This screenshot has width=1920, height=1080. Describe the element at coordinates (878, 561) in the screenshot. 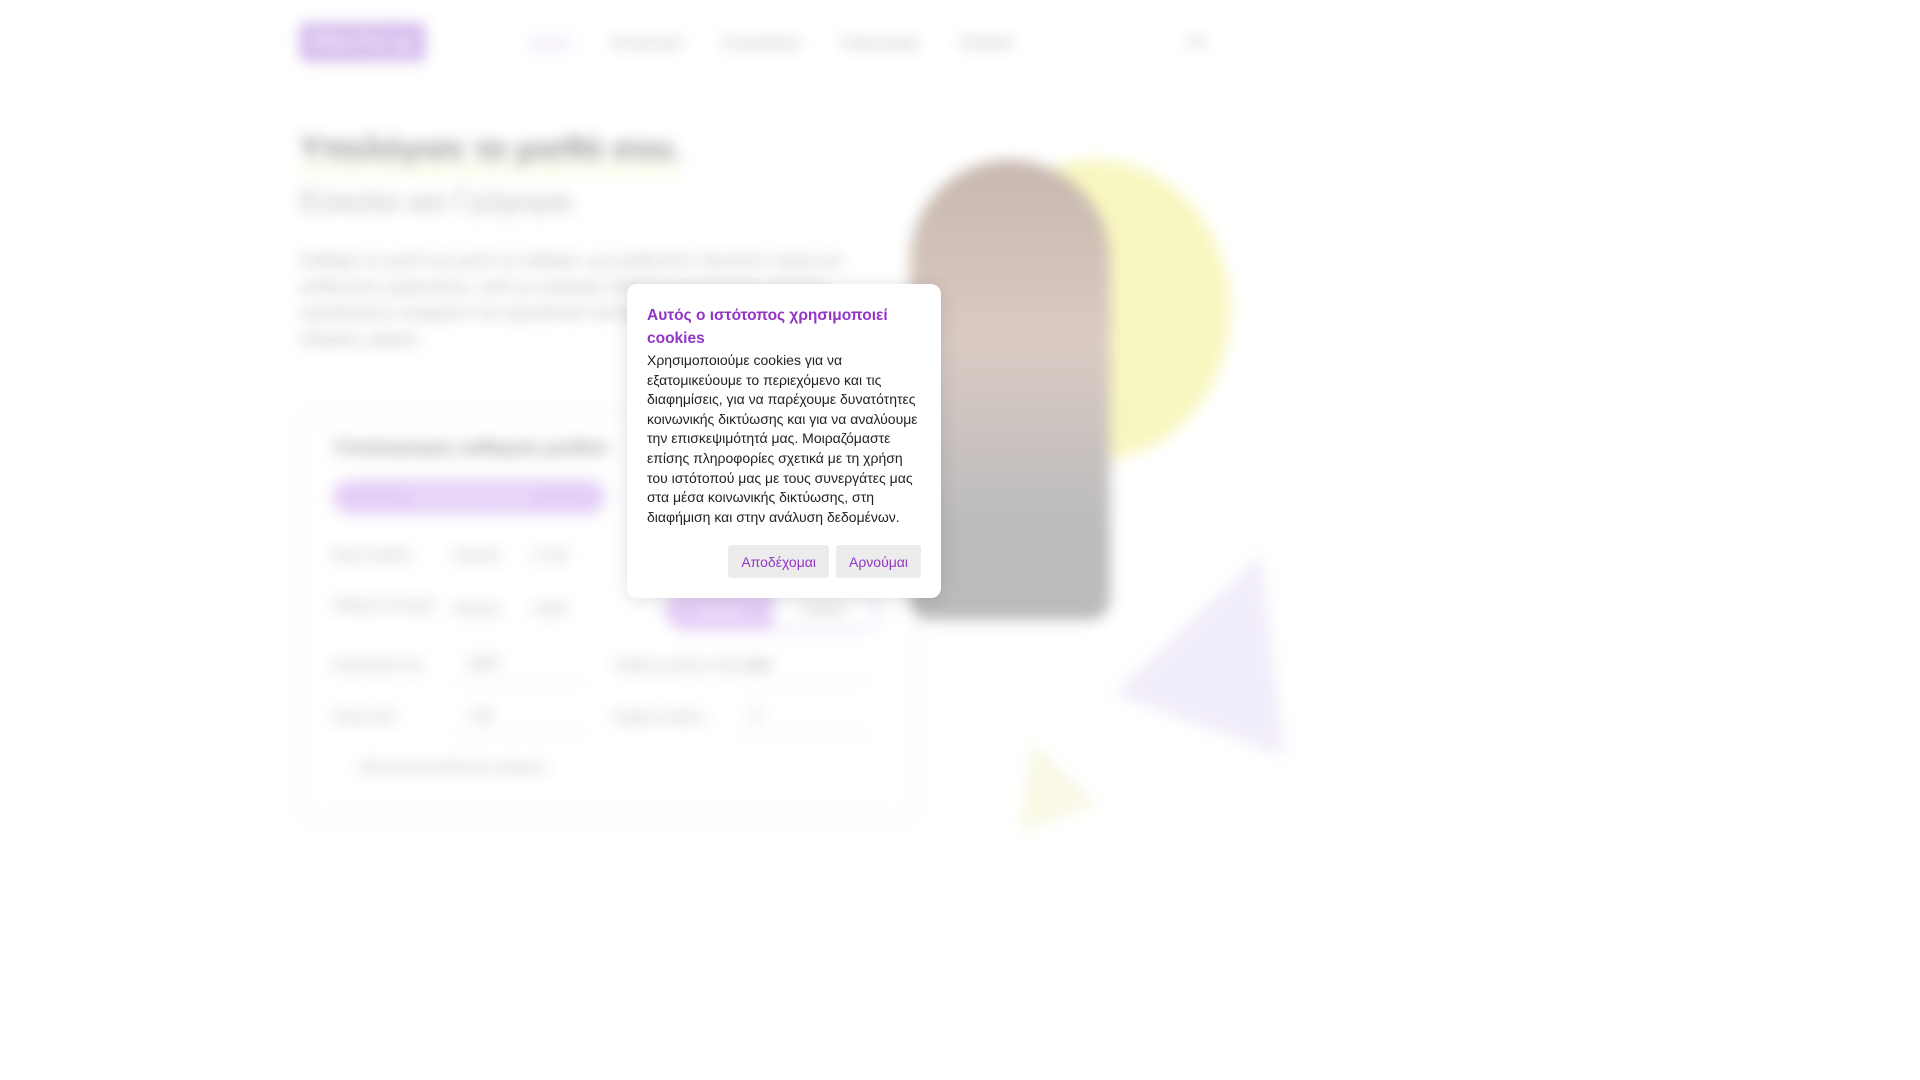

I see `reject-cookies-button: Αρνούμαι` at that location.